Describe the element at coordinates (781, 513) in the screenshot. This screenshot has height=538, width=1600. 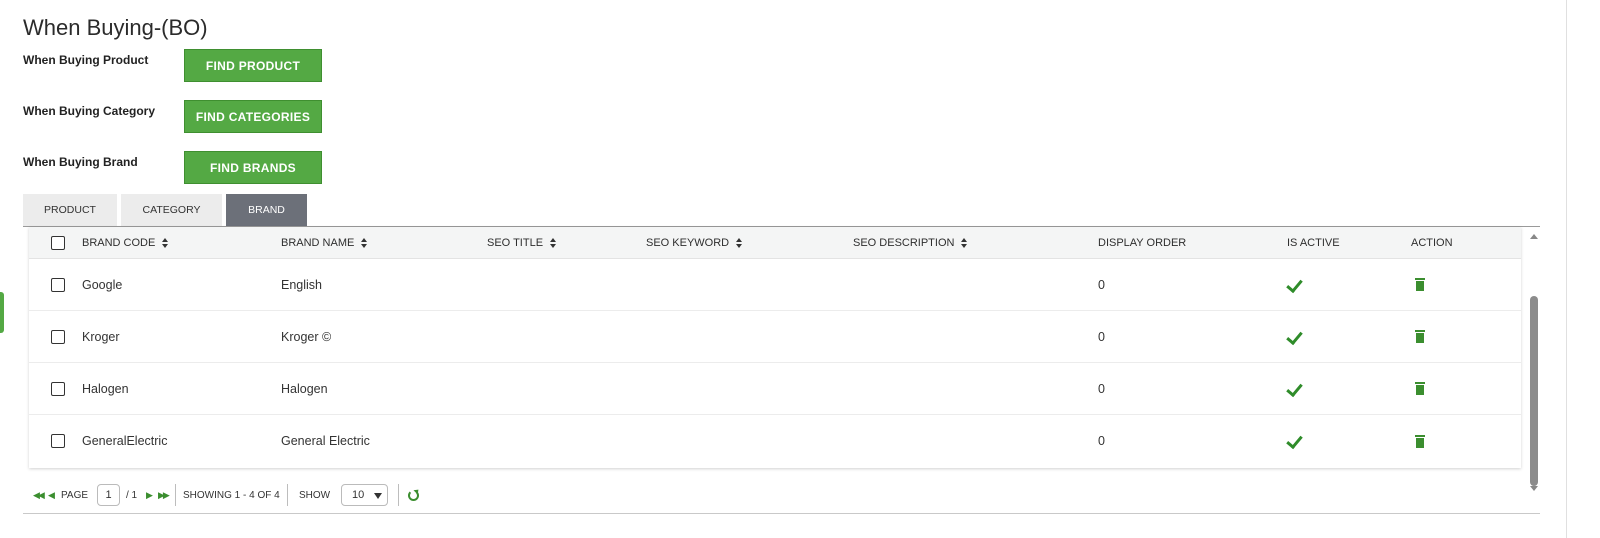
I see `bottom-divider` at that location.